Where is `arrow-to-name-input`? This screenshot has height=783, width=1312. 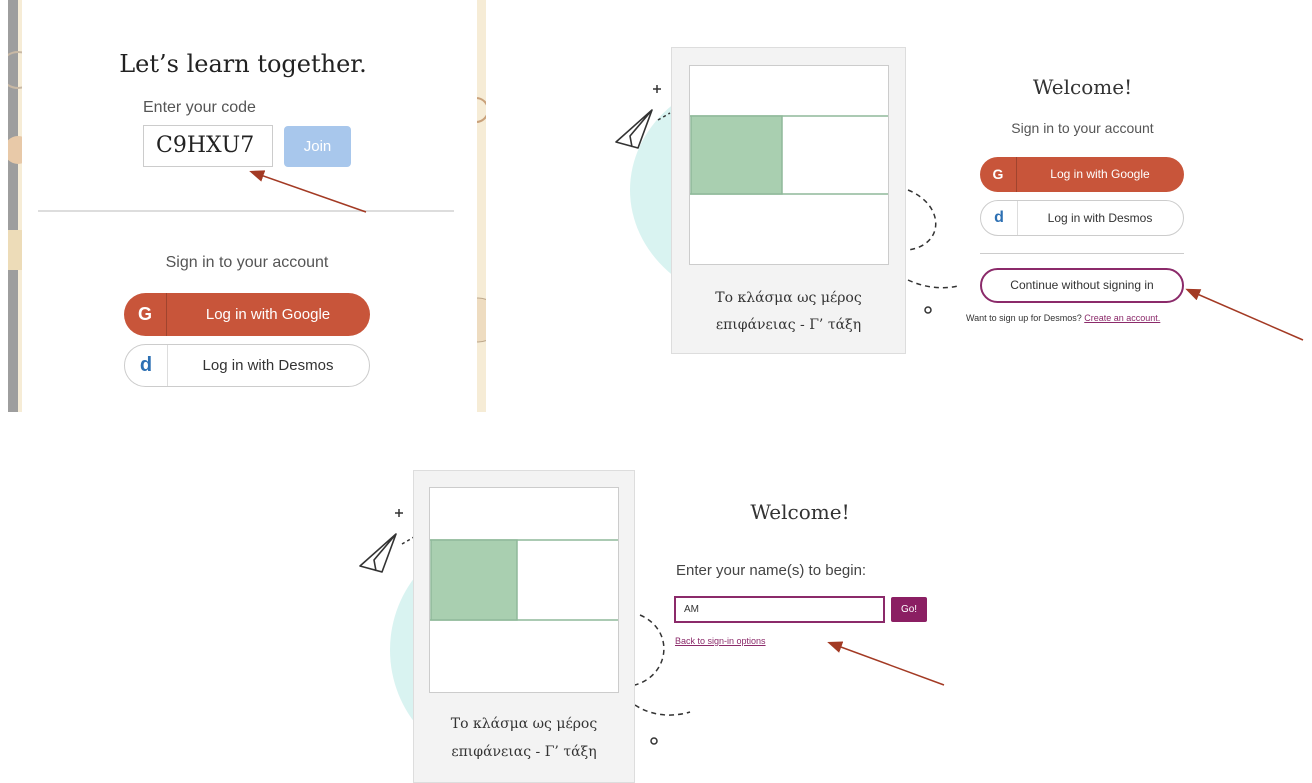 arrow-to-name-input is located at coordinates (886, 663).